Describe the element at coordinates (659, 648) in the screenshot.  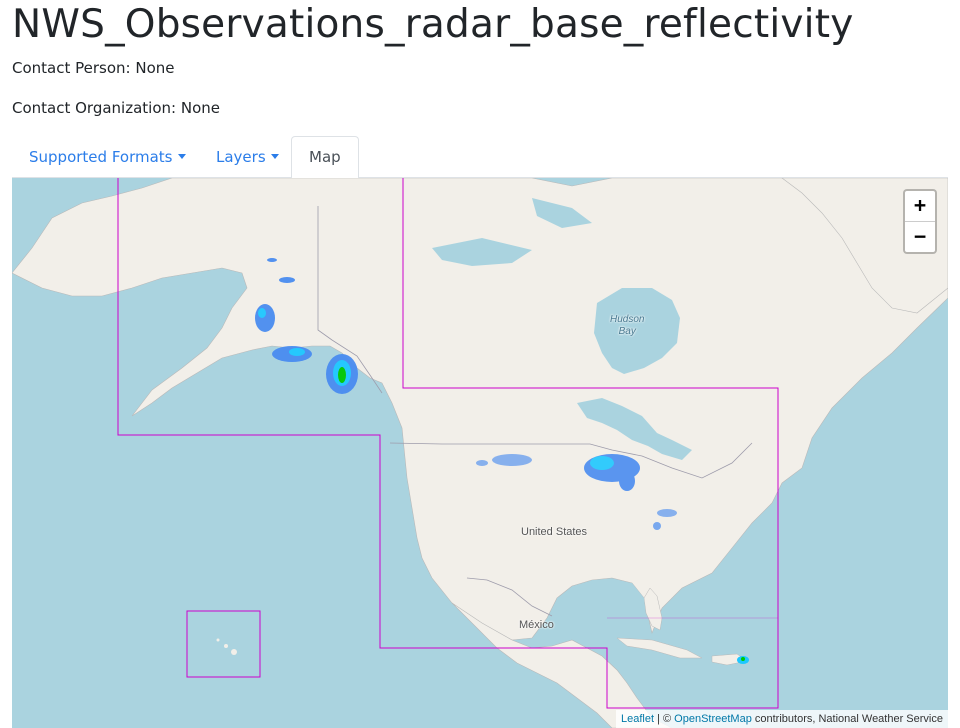
I see `land-cuba` at that location.